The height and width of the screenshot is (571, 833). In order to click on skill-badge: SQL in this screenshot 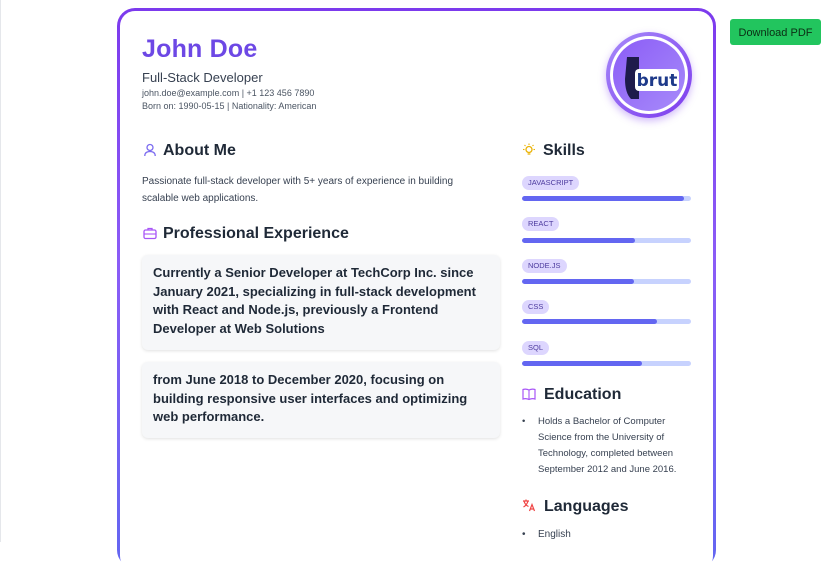, I will do `click(536, 348)`.